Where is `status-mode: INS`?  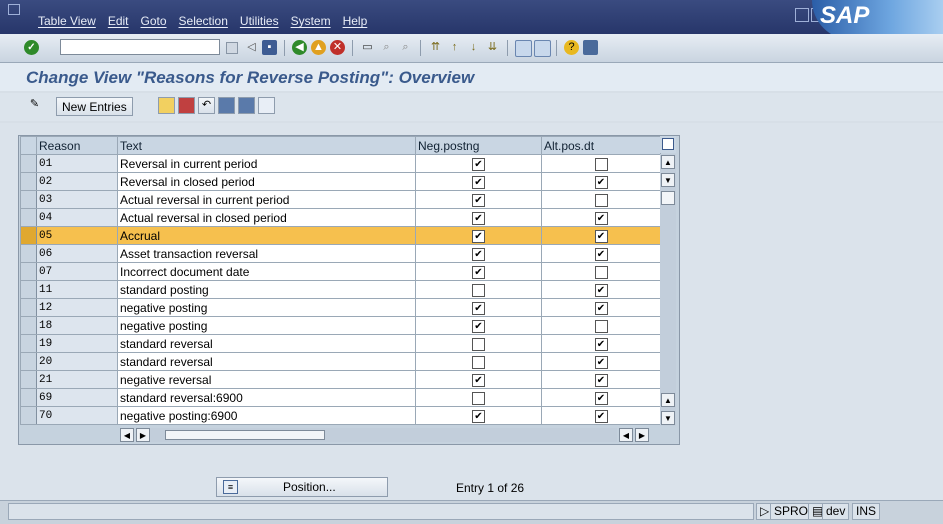 status-mode: INS is located at coordinates (866, 511).